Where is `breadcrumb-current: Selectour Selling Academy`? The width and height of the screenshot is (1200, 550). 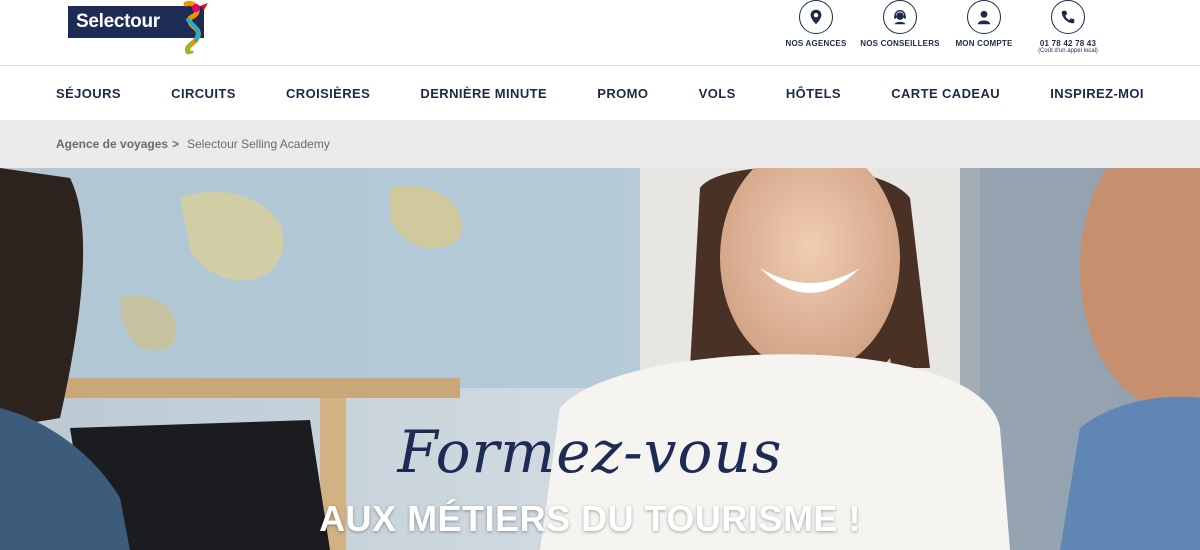 breadcrumb-current: Selectour Selling Academy is located at coordinates (258, 144).